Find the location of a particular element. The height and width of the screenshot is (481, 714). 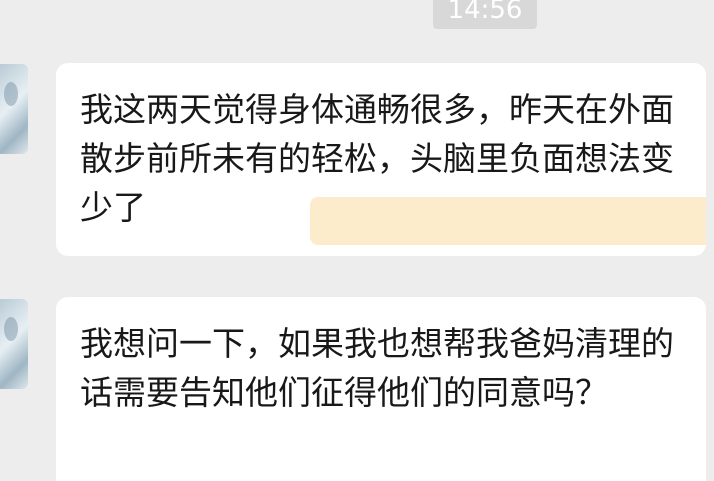

right-edge is located at coordinates (710, 240).